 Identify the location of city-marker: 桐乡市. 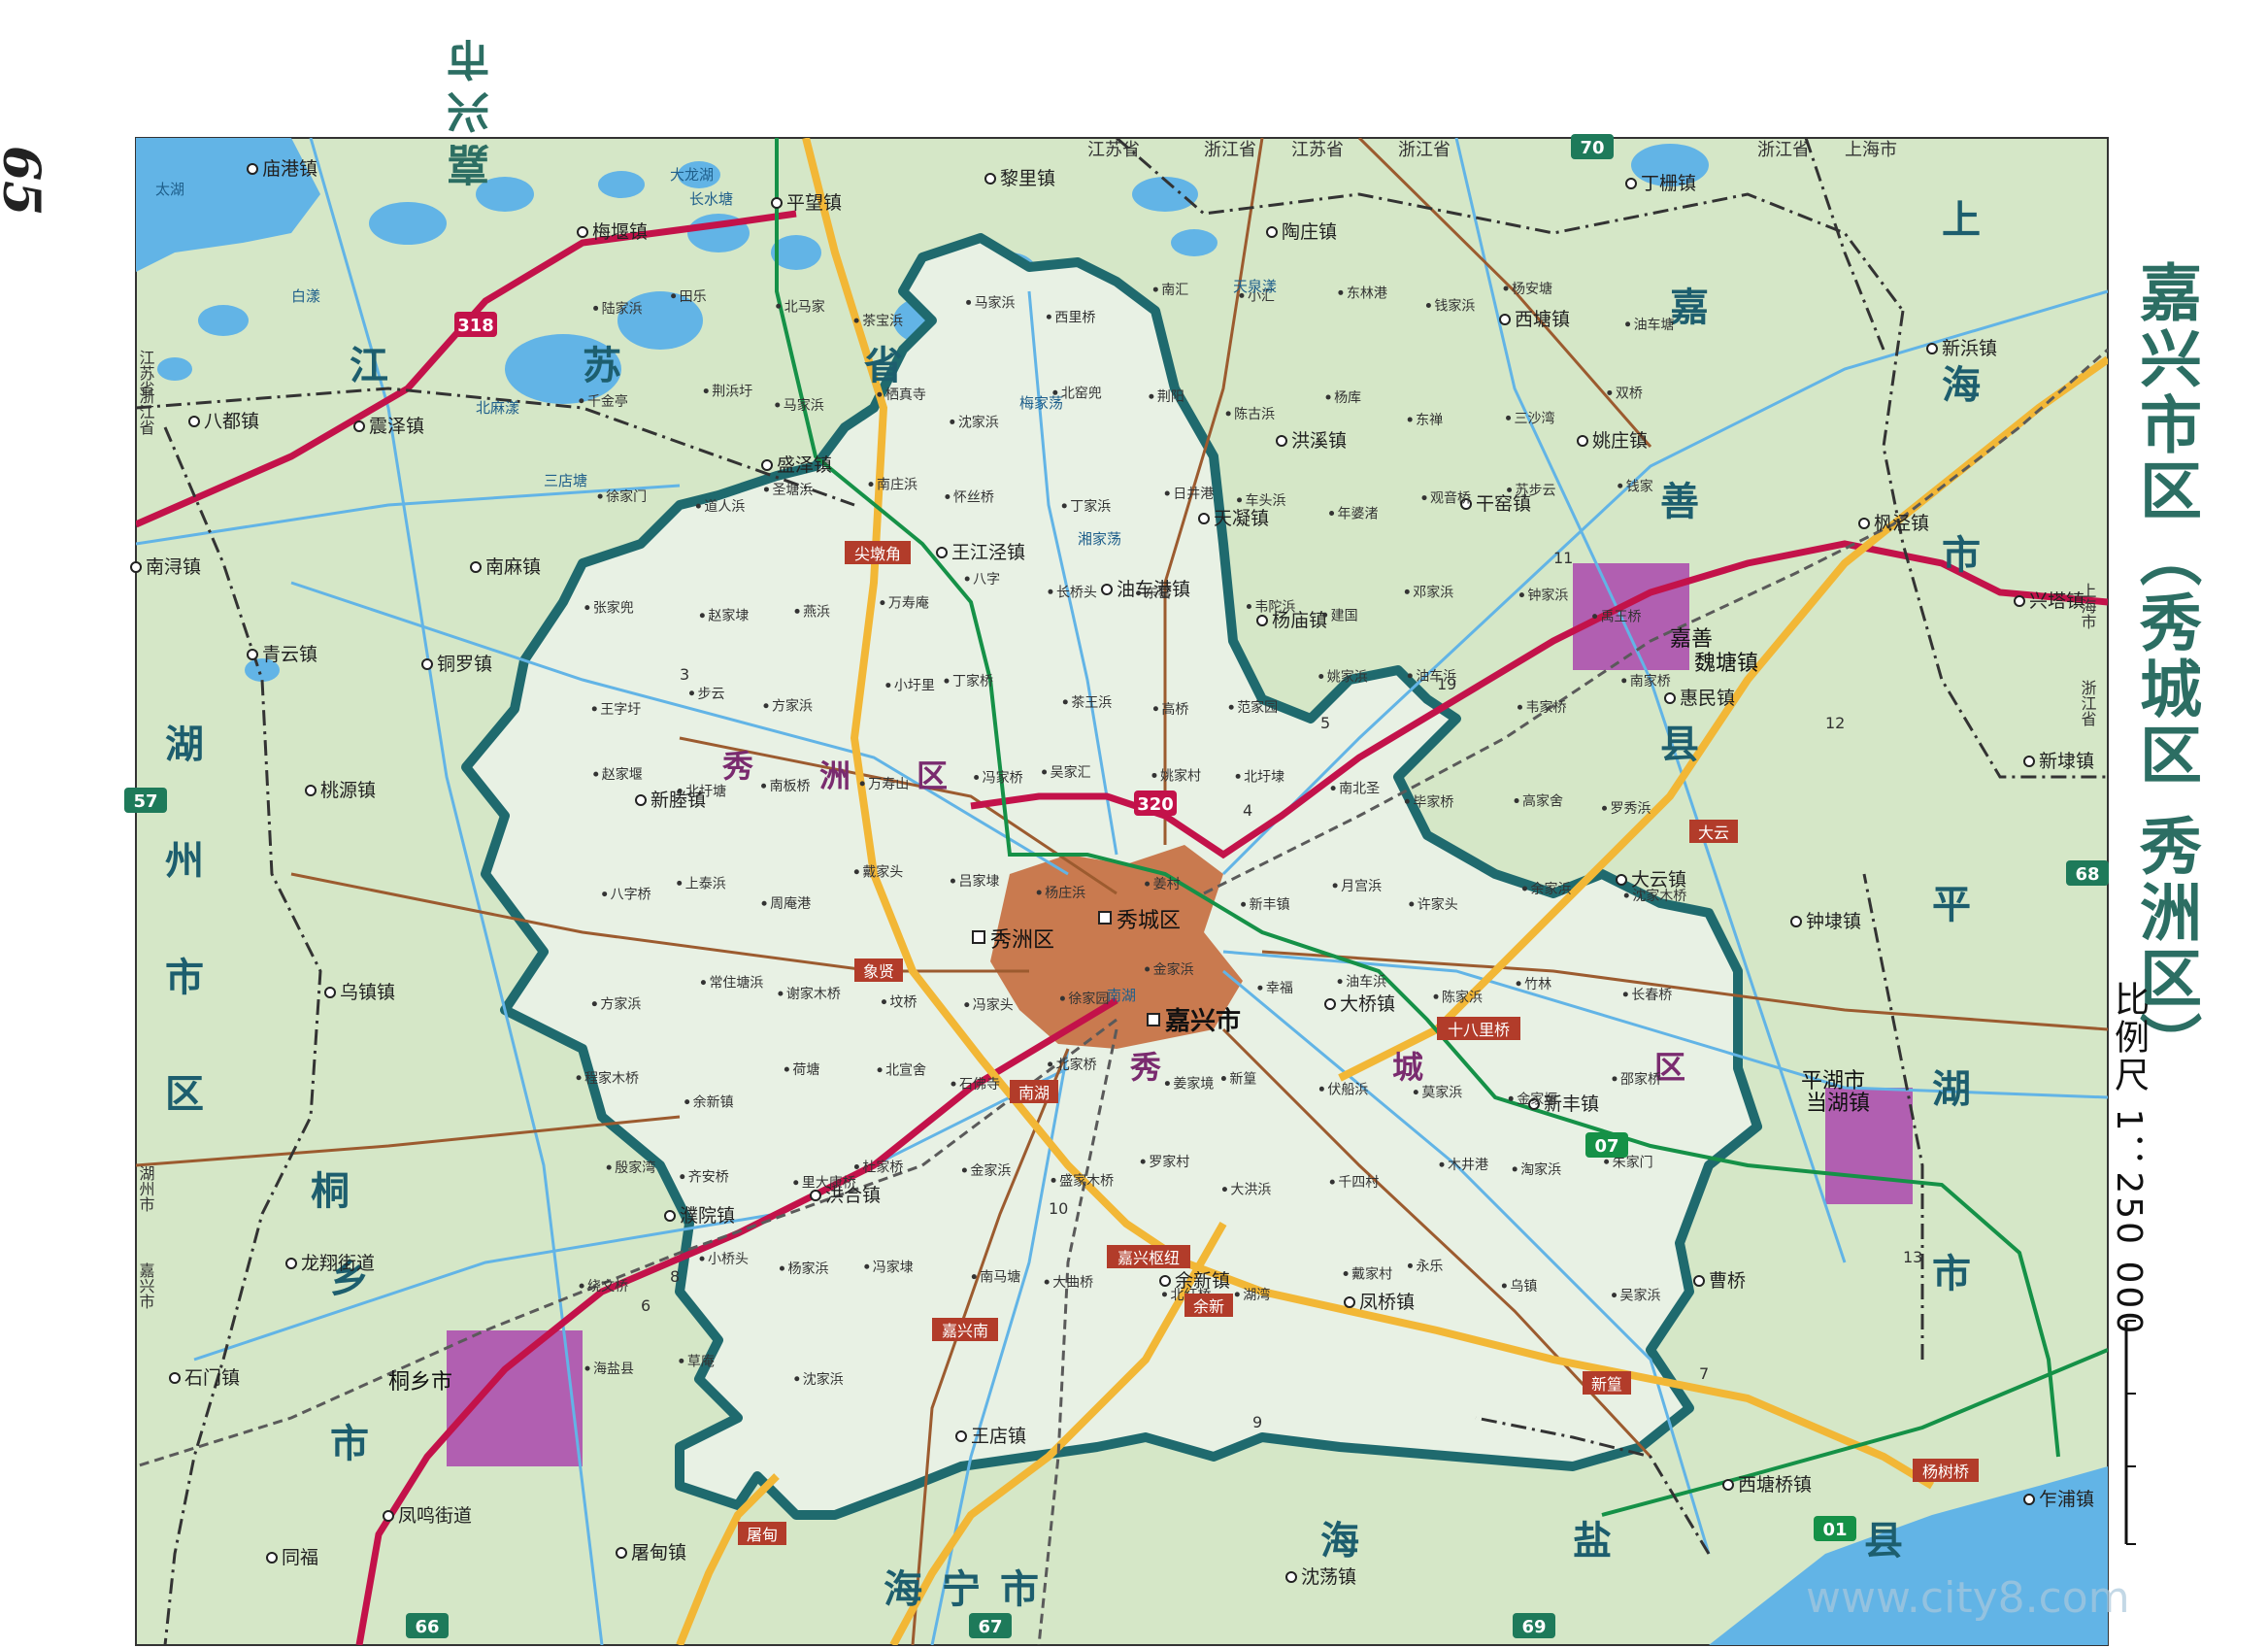
(420, 1382).